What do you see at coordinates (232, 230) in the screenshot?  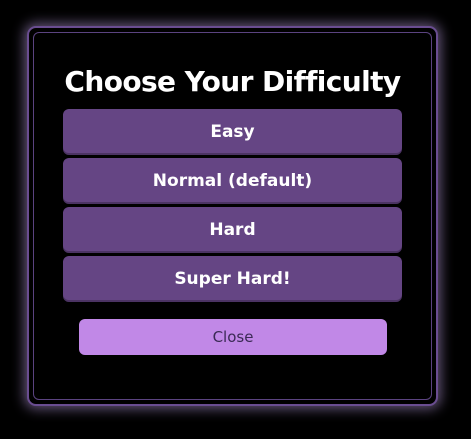 I see `difficulty-option-hard: Hard` at bounding box center [232, 230].